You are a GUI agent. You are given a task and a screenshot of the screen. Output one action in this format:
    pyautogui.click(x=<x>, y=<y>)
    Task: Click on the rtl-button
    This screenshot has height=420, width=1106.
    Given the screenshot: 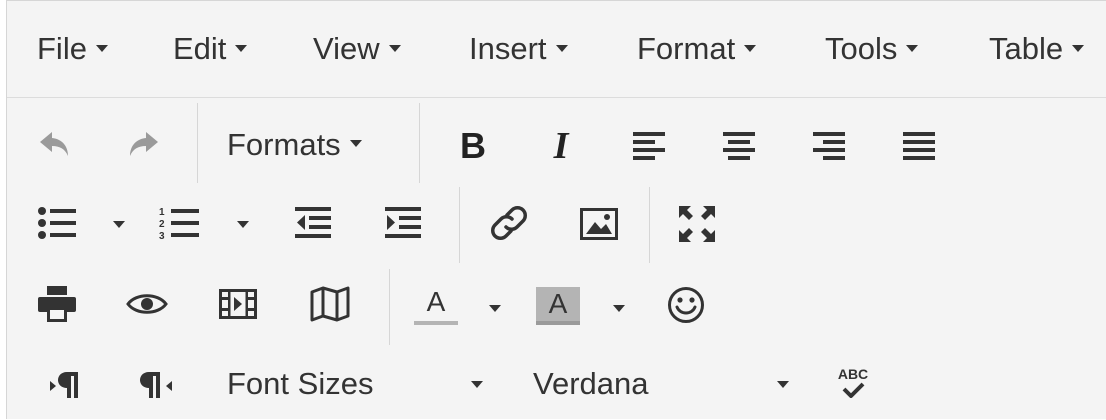 What is the action you would take?
    pyautogui.click(x=155, y=384)
    